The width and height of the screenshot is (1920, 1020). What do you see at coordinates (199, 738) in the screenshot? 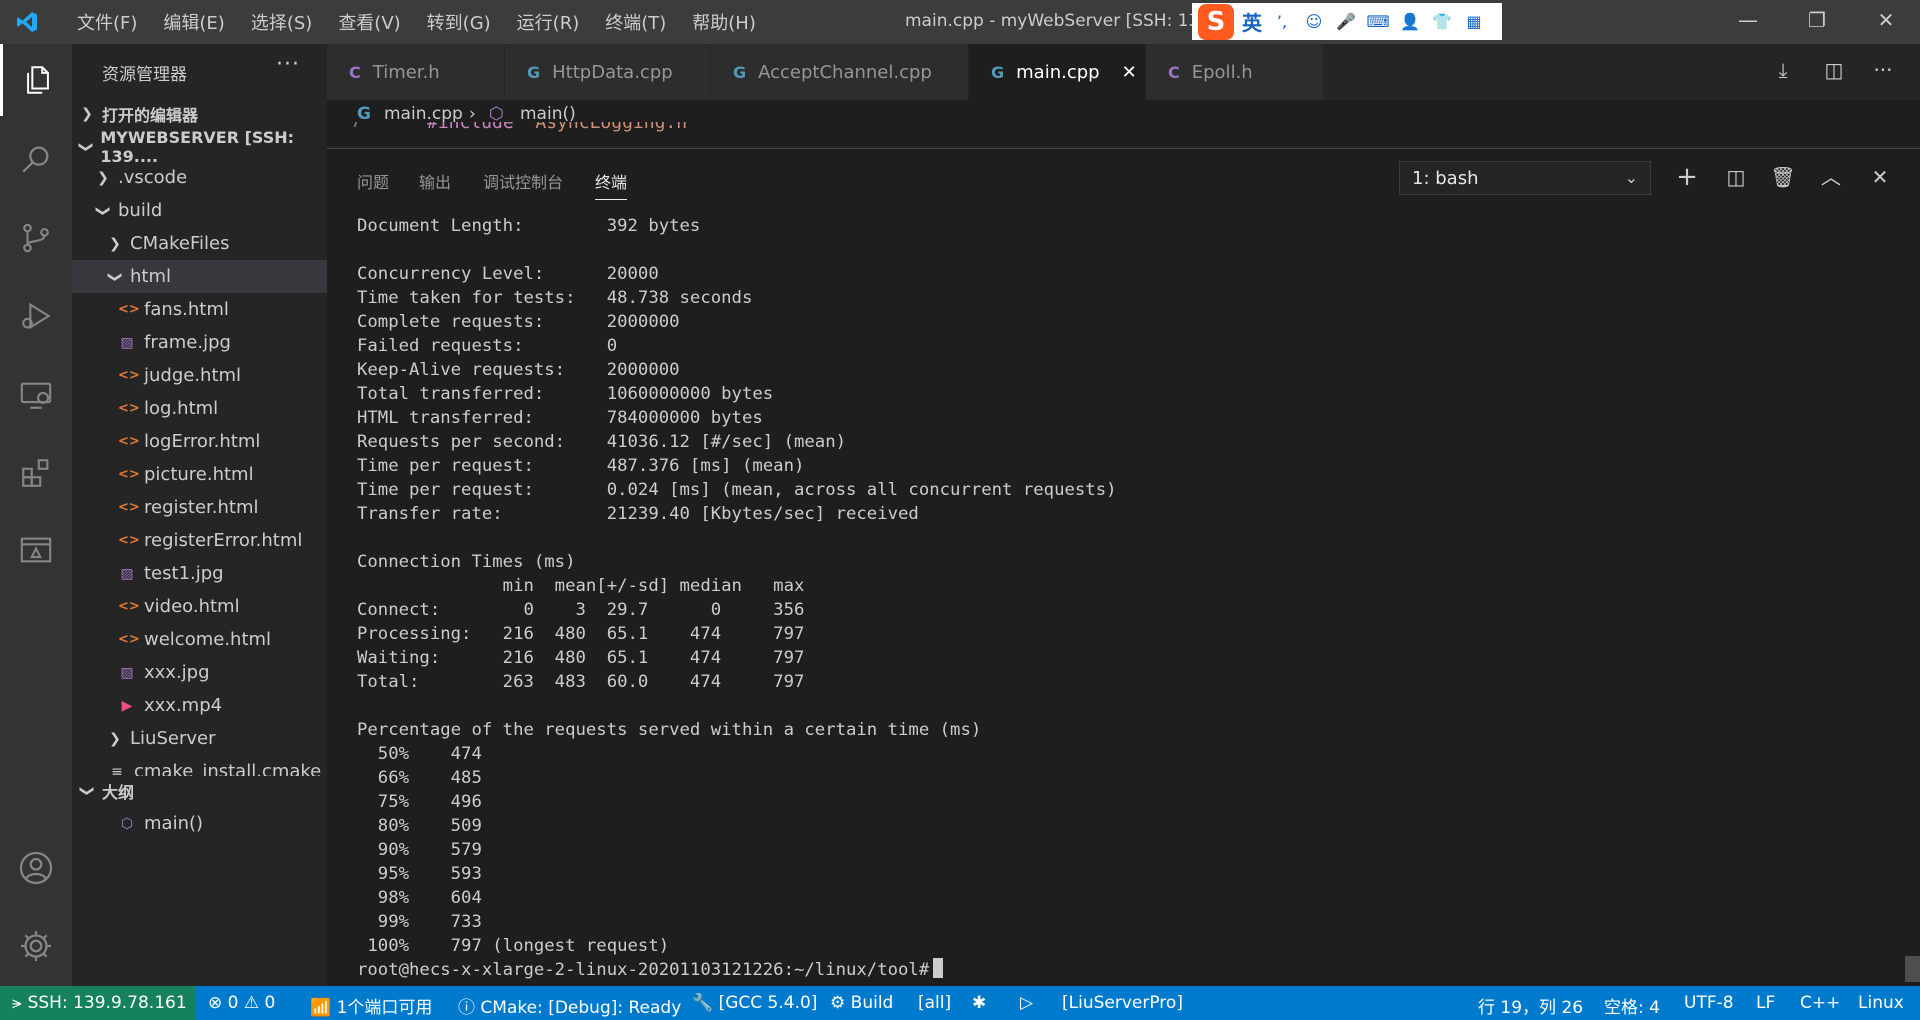
I see `tree-folder: ❯ LiuServer` at bounding box center [199, 738].